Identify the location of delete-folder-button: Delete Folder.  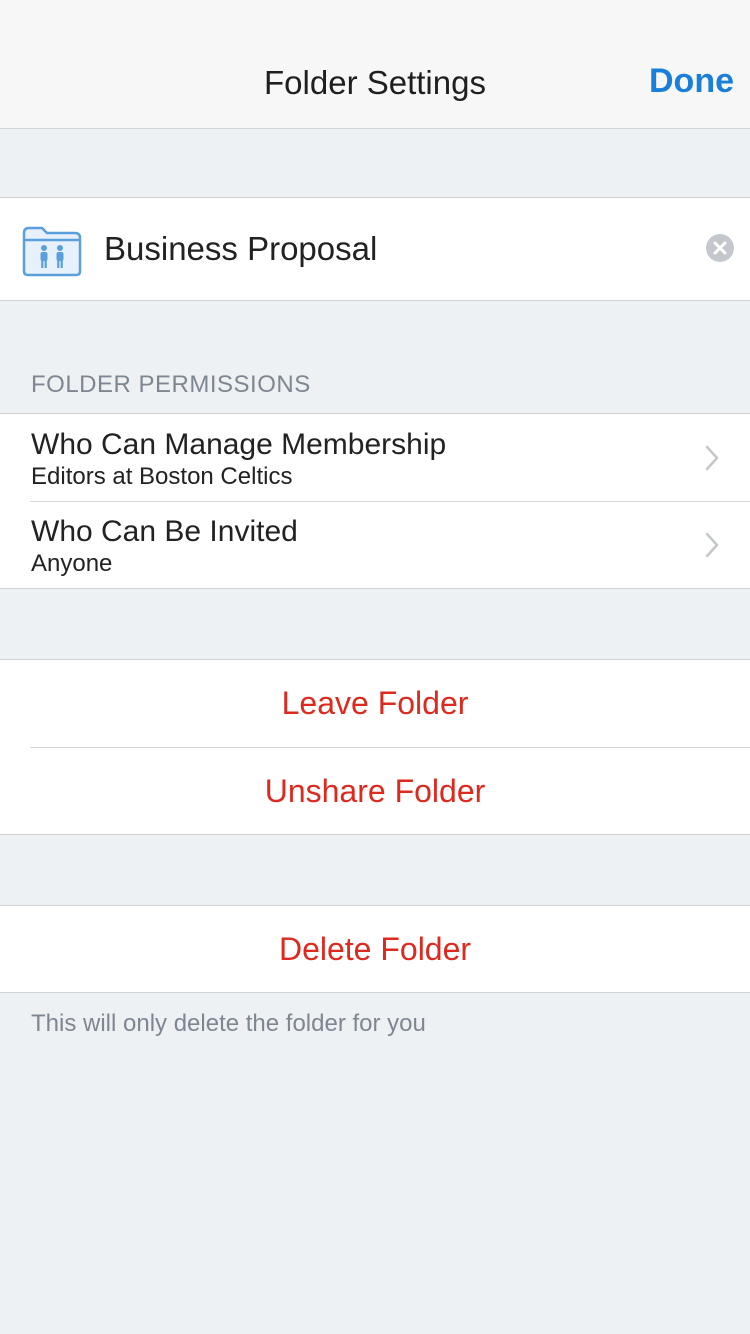
(375, 949).